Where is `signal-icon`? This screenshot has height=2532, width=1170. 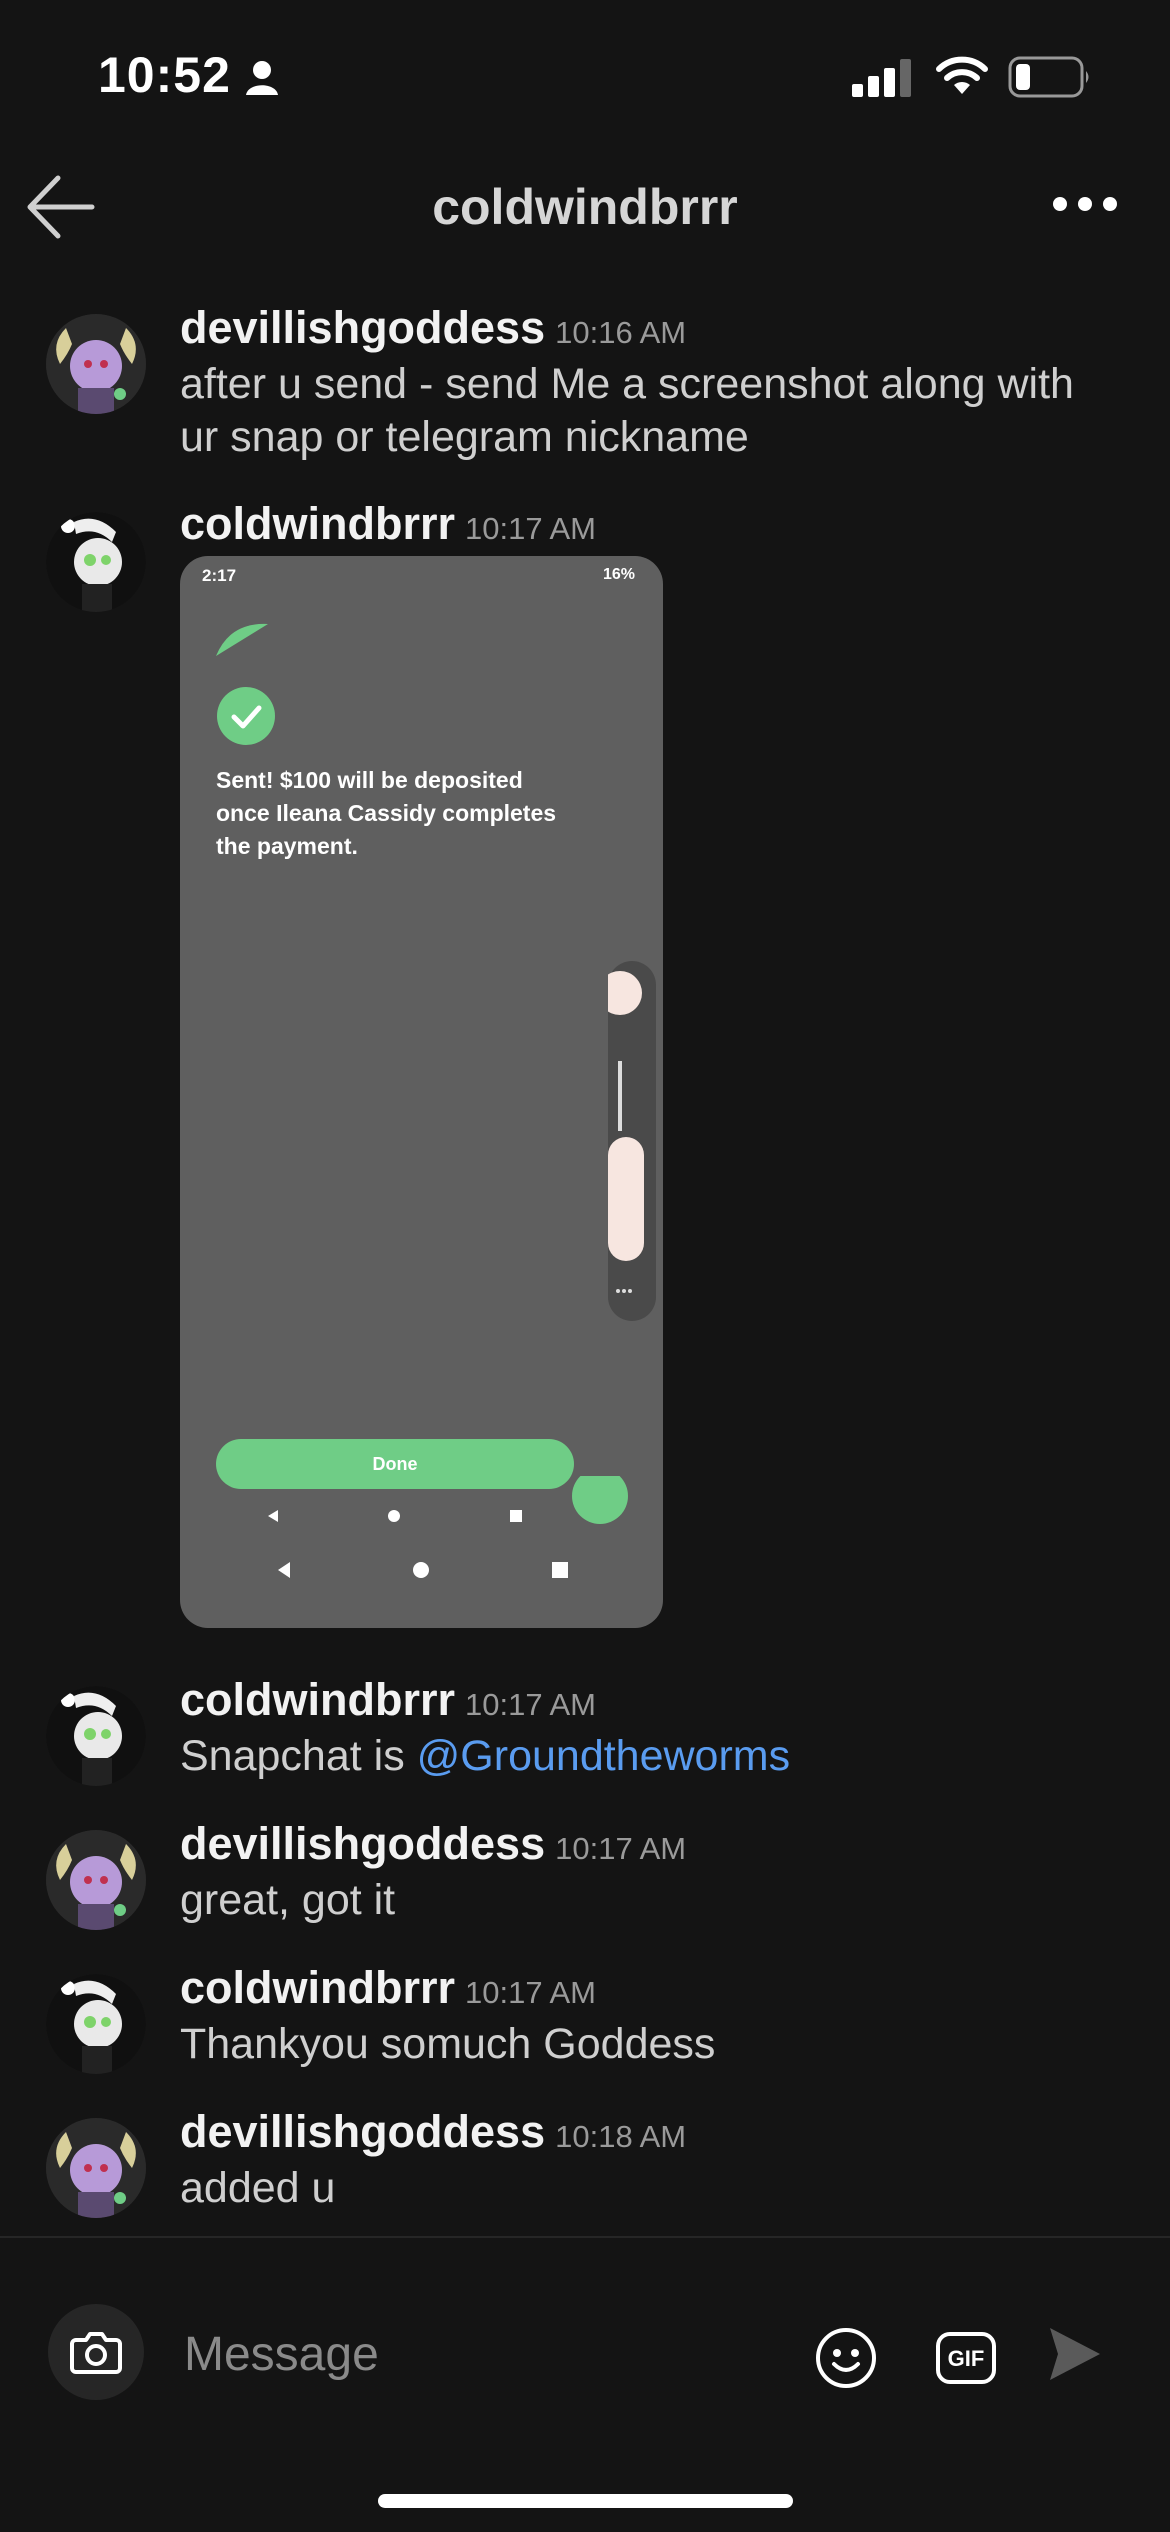 signal-icon is located at coordinates (881, 78).